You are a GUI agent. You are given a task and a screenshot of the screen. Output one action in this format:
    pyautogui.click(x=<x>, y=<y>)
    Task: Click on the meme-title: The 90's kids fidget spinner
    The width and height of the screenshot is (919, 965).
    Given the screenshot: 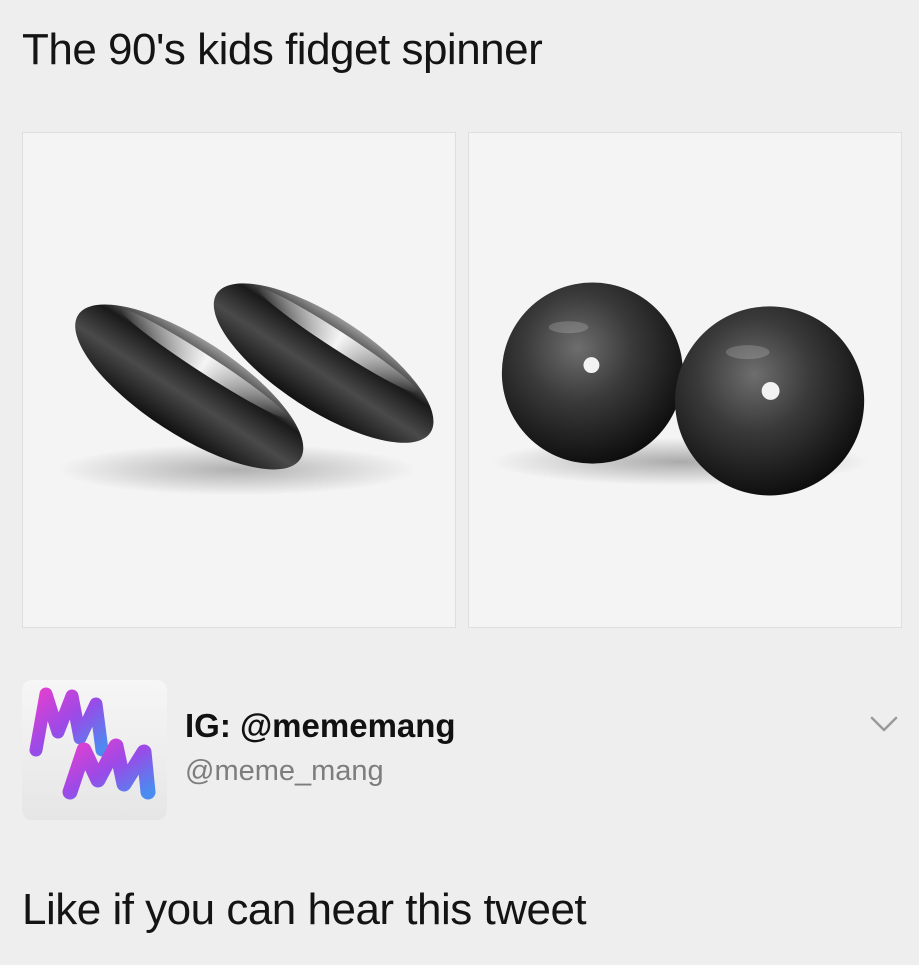 What is the action you would take?
    pyautogui.click(x=282, y=49)
    